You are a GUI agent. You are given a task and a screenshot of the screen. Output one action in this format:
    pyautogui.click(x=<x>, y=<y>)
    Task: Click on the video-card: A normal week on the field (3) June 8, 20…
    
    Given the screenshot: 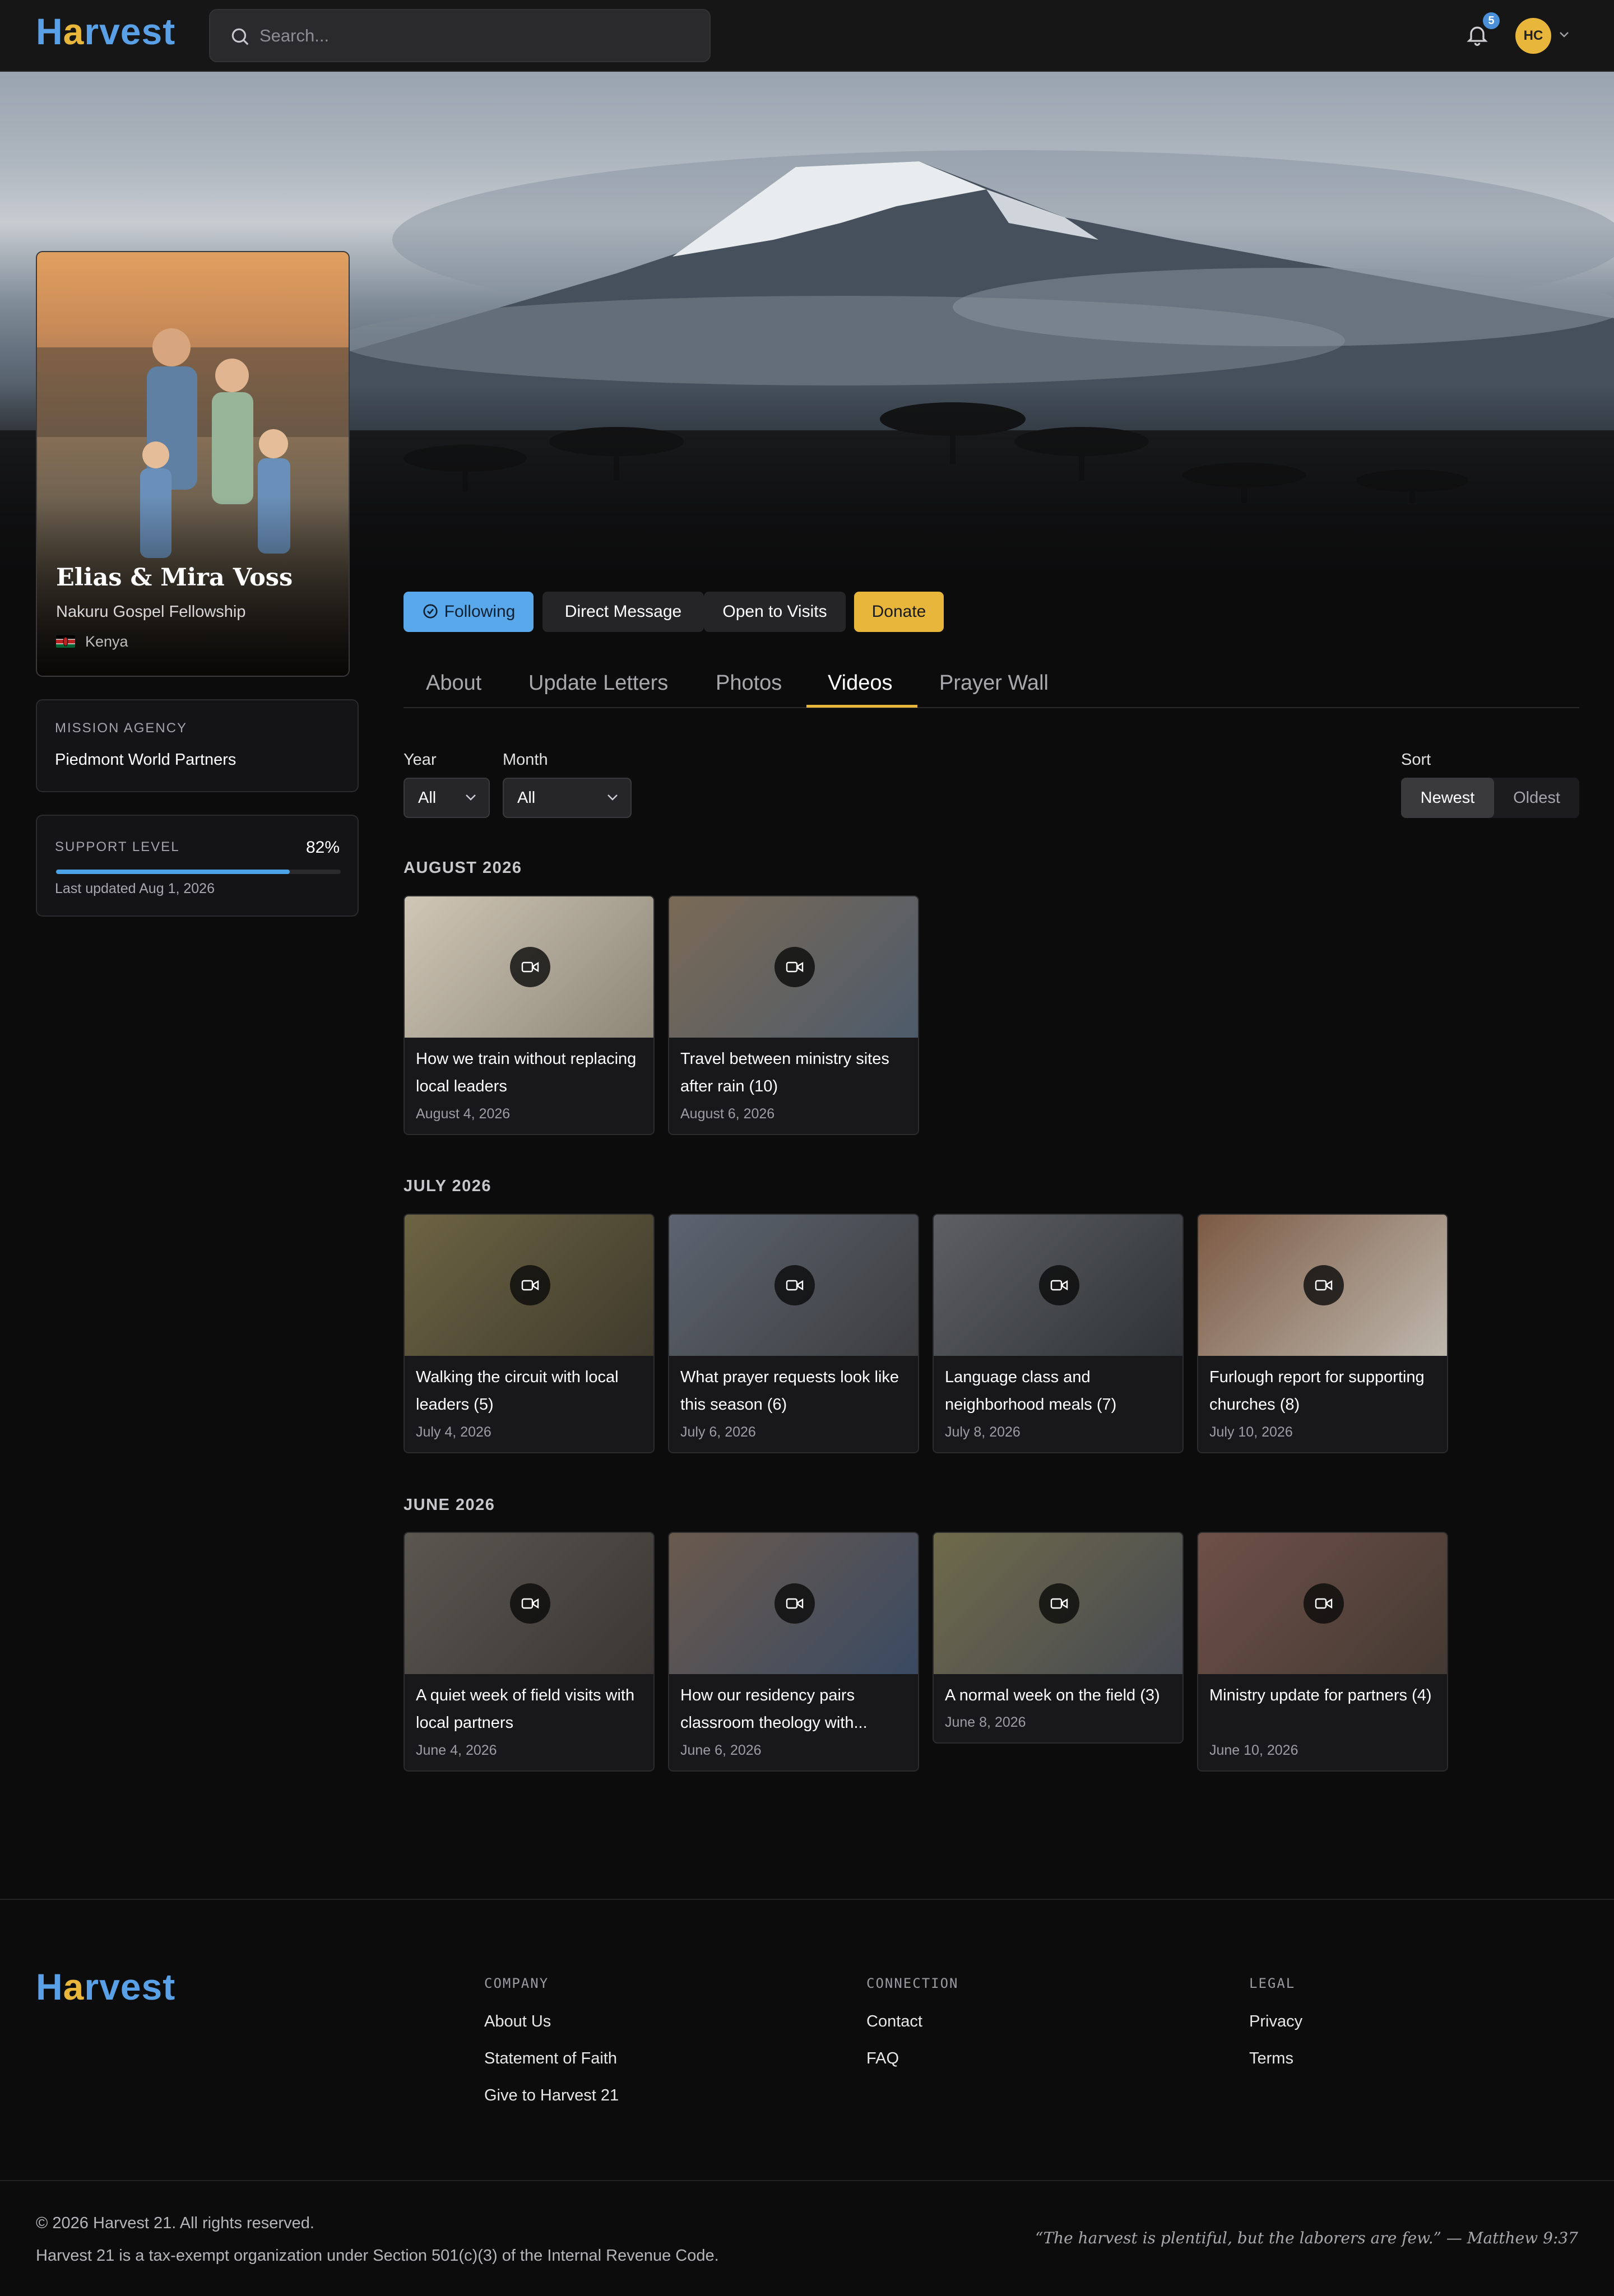 What is the action you would take?
    pyautogui.click(x=1058, y=1638)
    